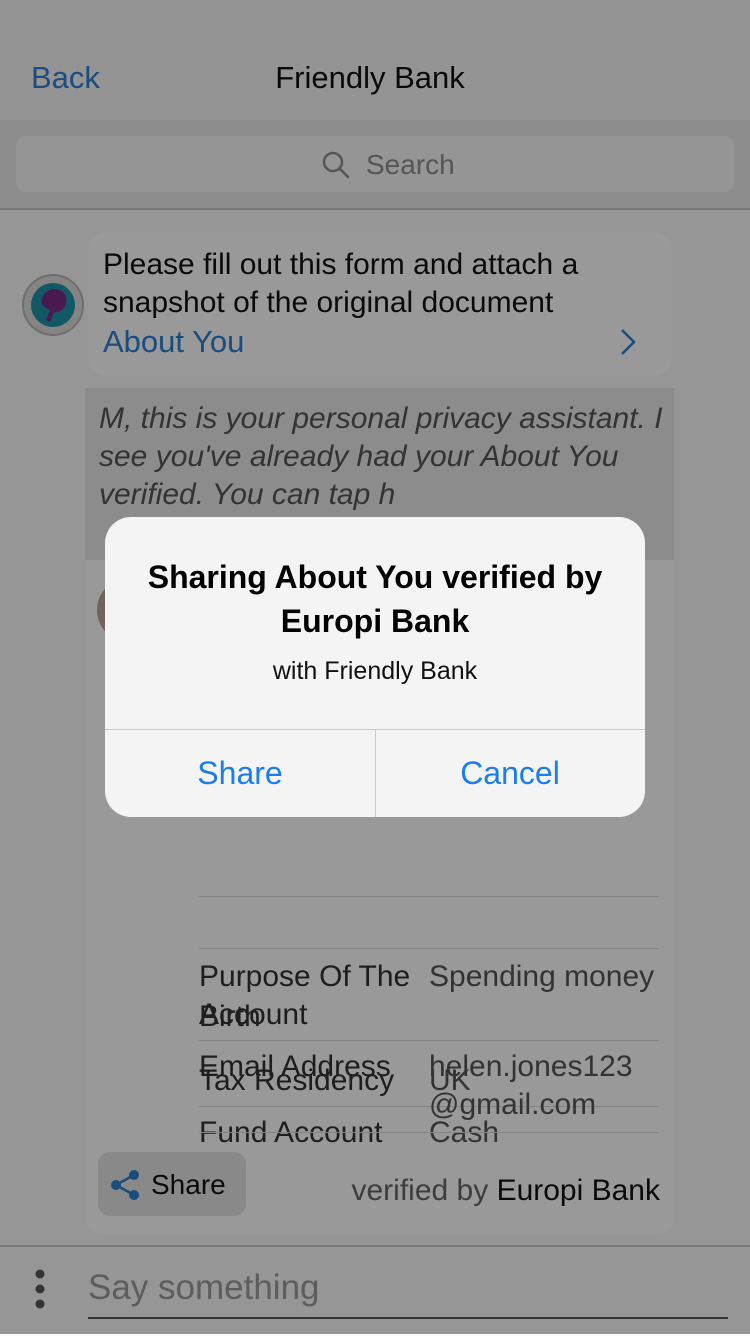  I want to click on dialog-share-button: Share, so click(240, 773).